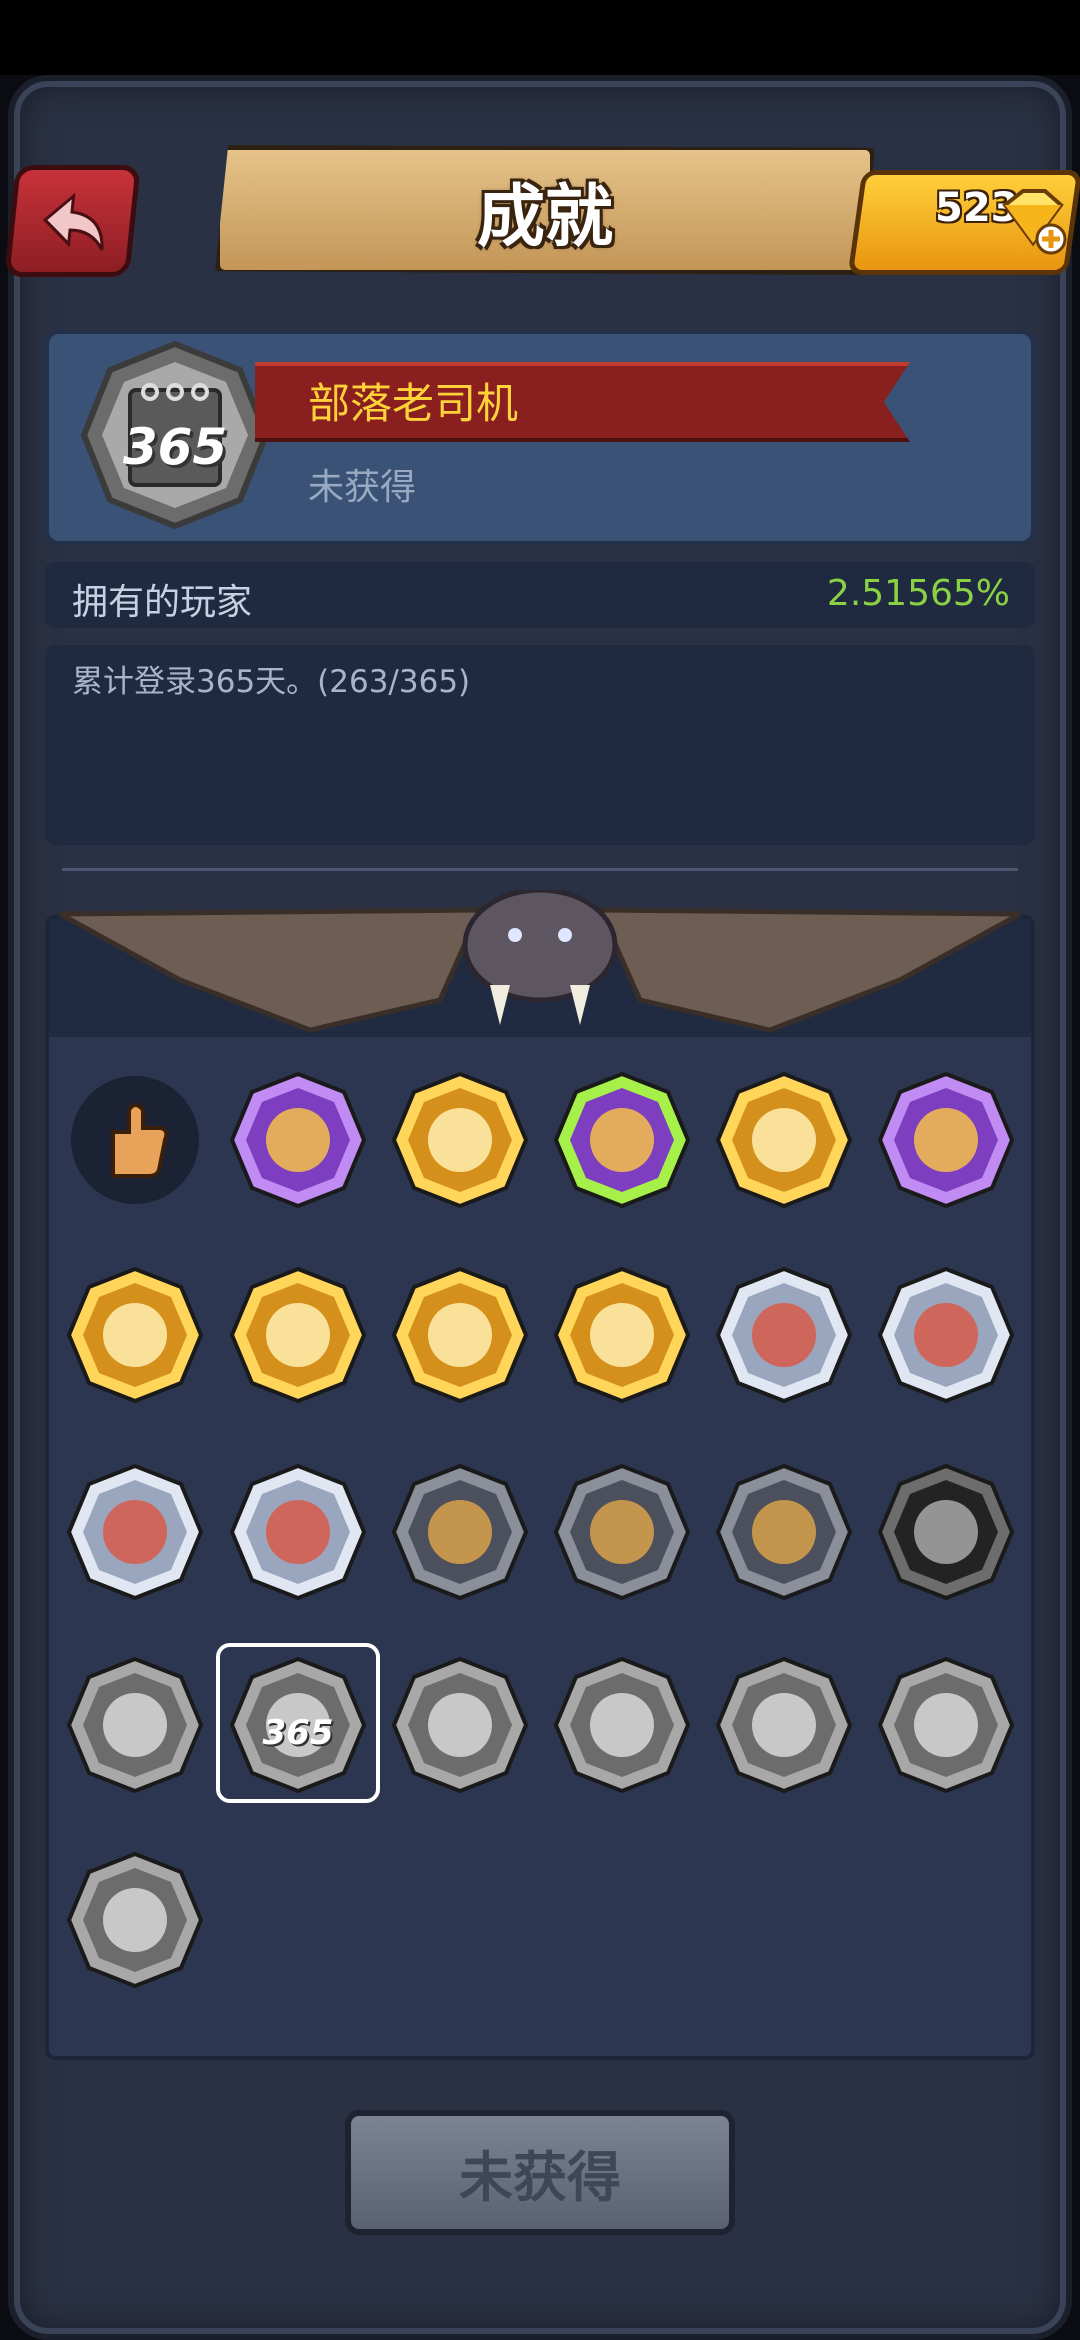 This screenshot has width=1080, height=2340. I want to click on gift-skull-icon, so click(784, 1725).